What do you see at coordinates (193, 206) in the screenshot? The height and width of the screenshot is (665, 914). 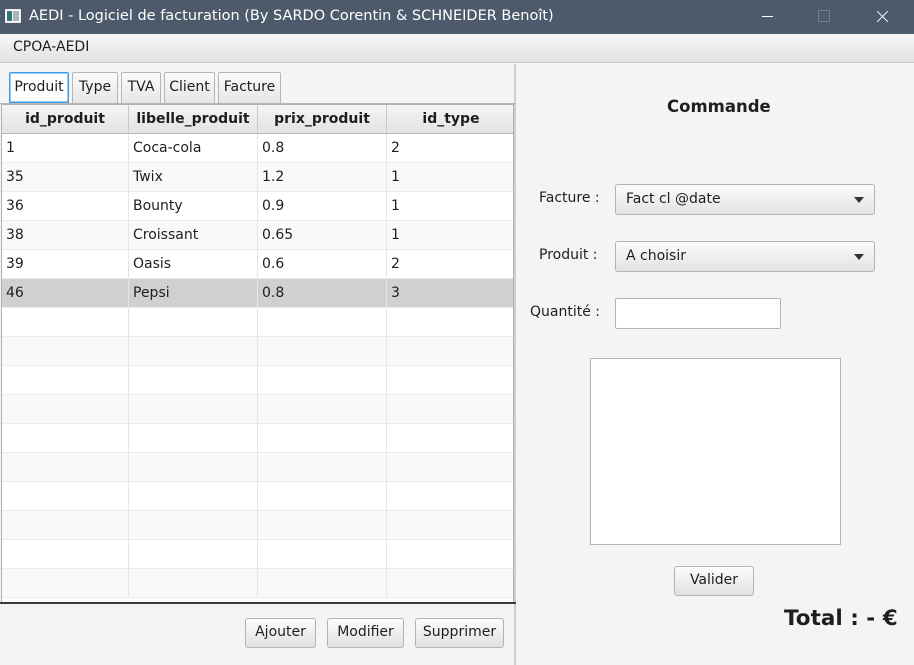 I see `cell-libelle-produit: Bounty` at bounding box center [193, 206].